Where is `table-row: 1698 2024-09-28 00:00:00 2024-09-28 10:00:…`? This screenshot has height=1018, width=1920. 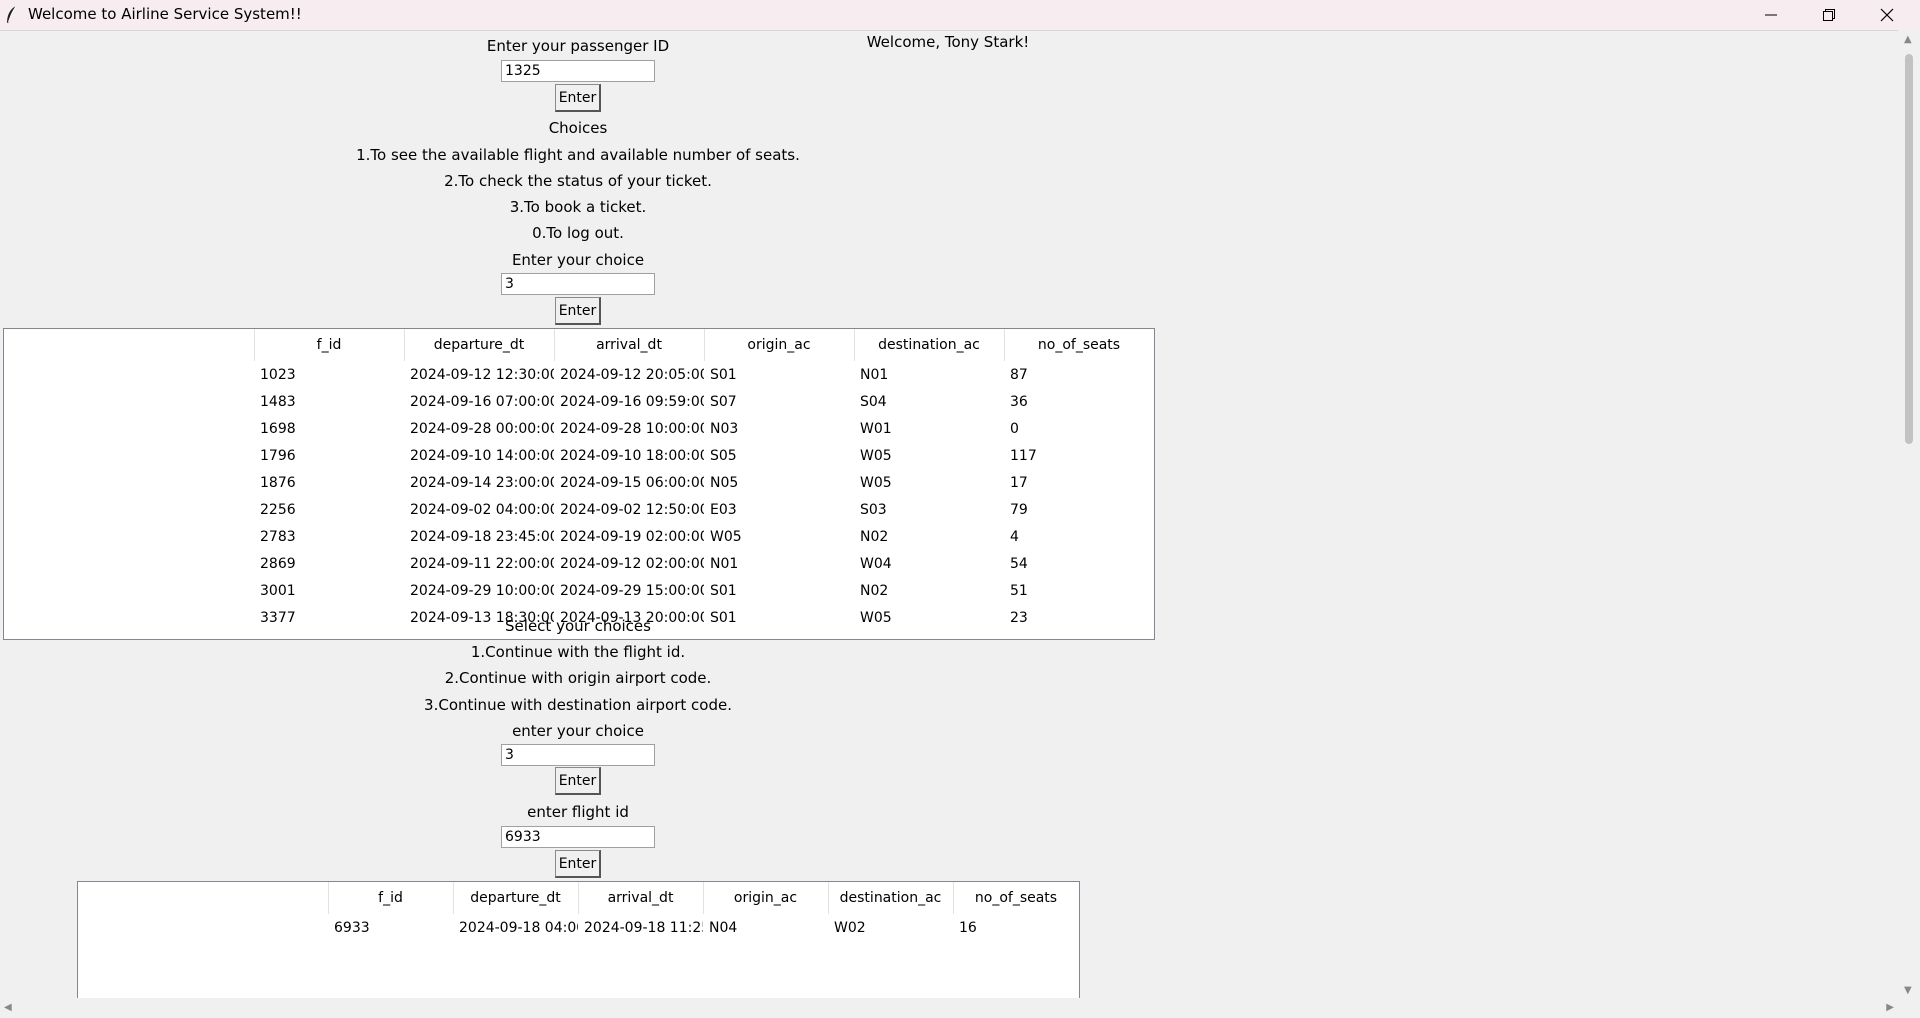
table-row: 1698 2024-09-28 00:00:00 2024-09-28 10:00:… is located at coordinates (579, 428).